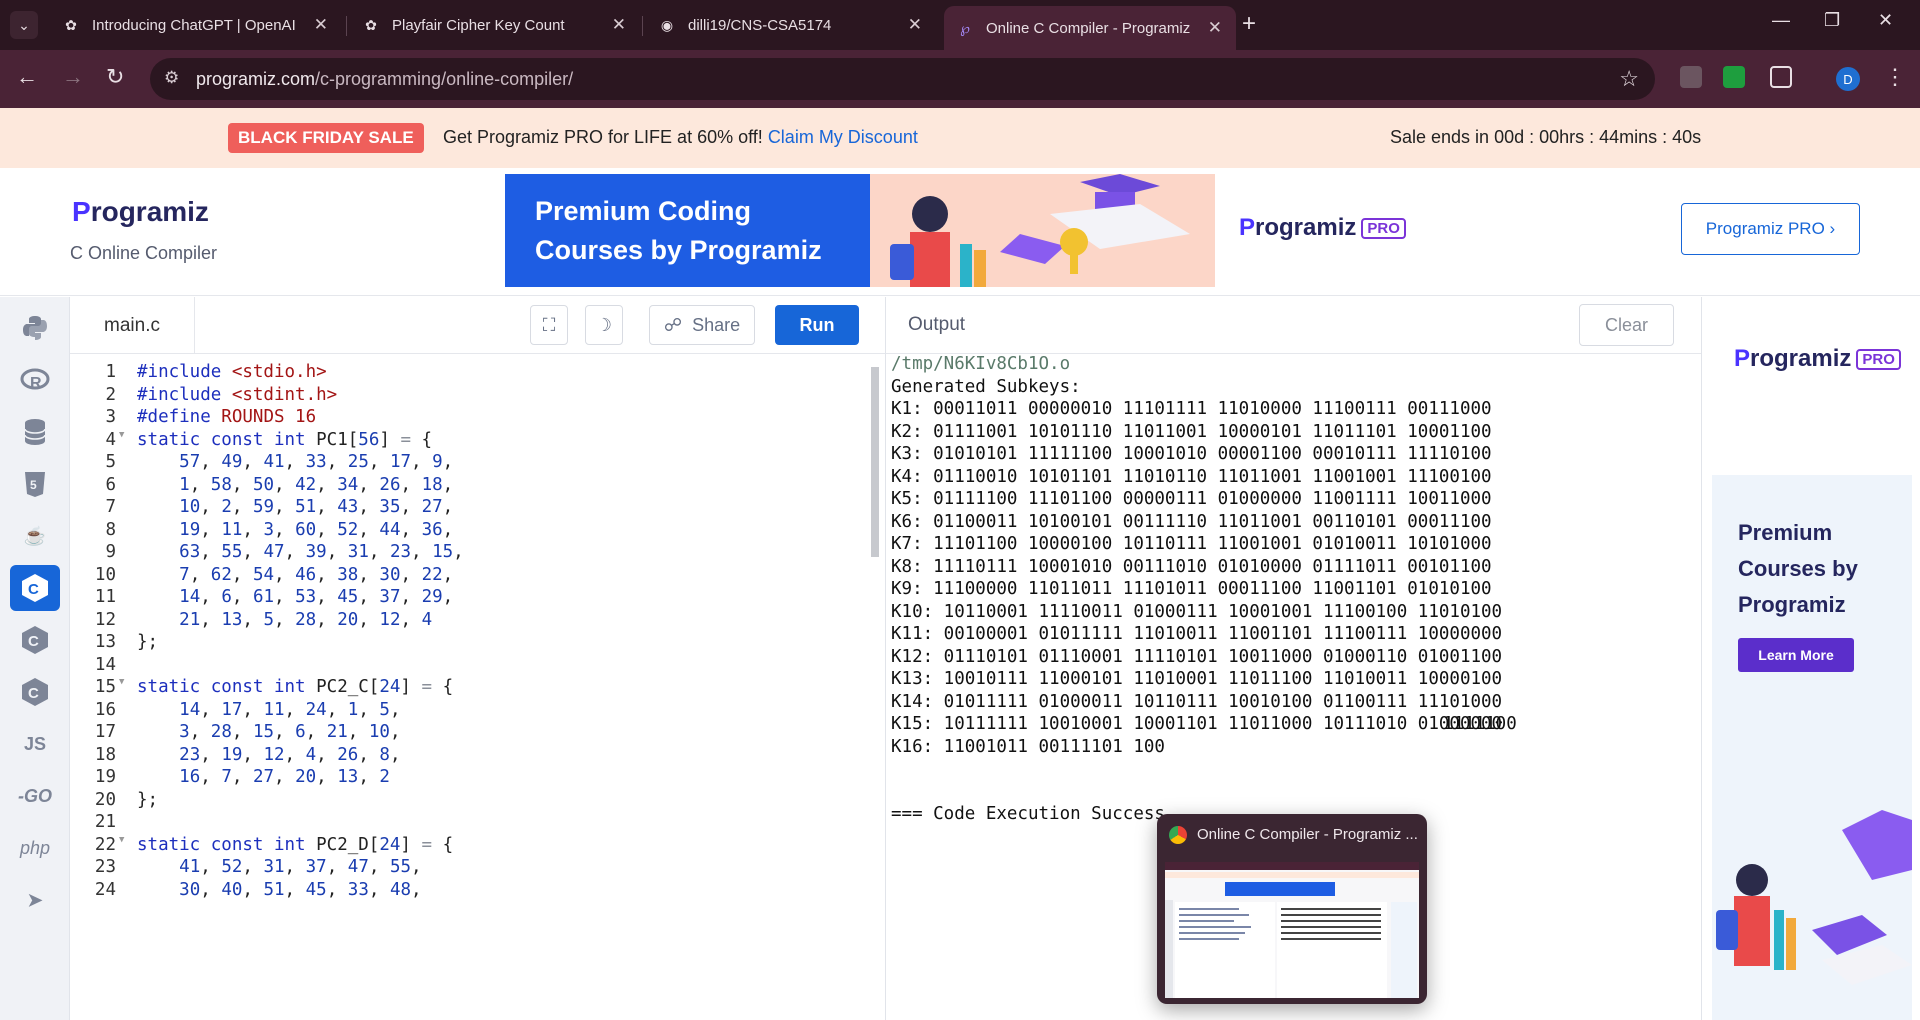 The width and height of the screenshot is (1920, 1020). Describe the element at coordinates (1629, 79) in the screenshot. I see `bookmark-star-icon: ☆` at that location.